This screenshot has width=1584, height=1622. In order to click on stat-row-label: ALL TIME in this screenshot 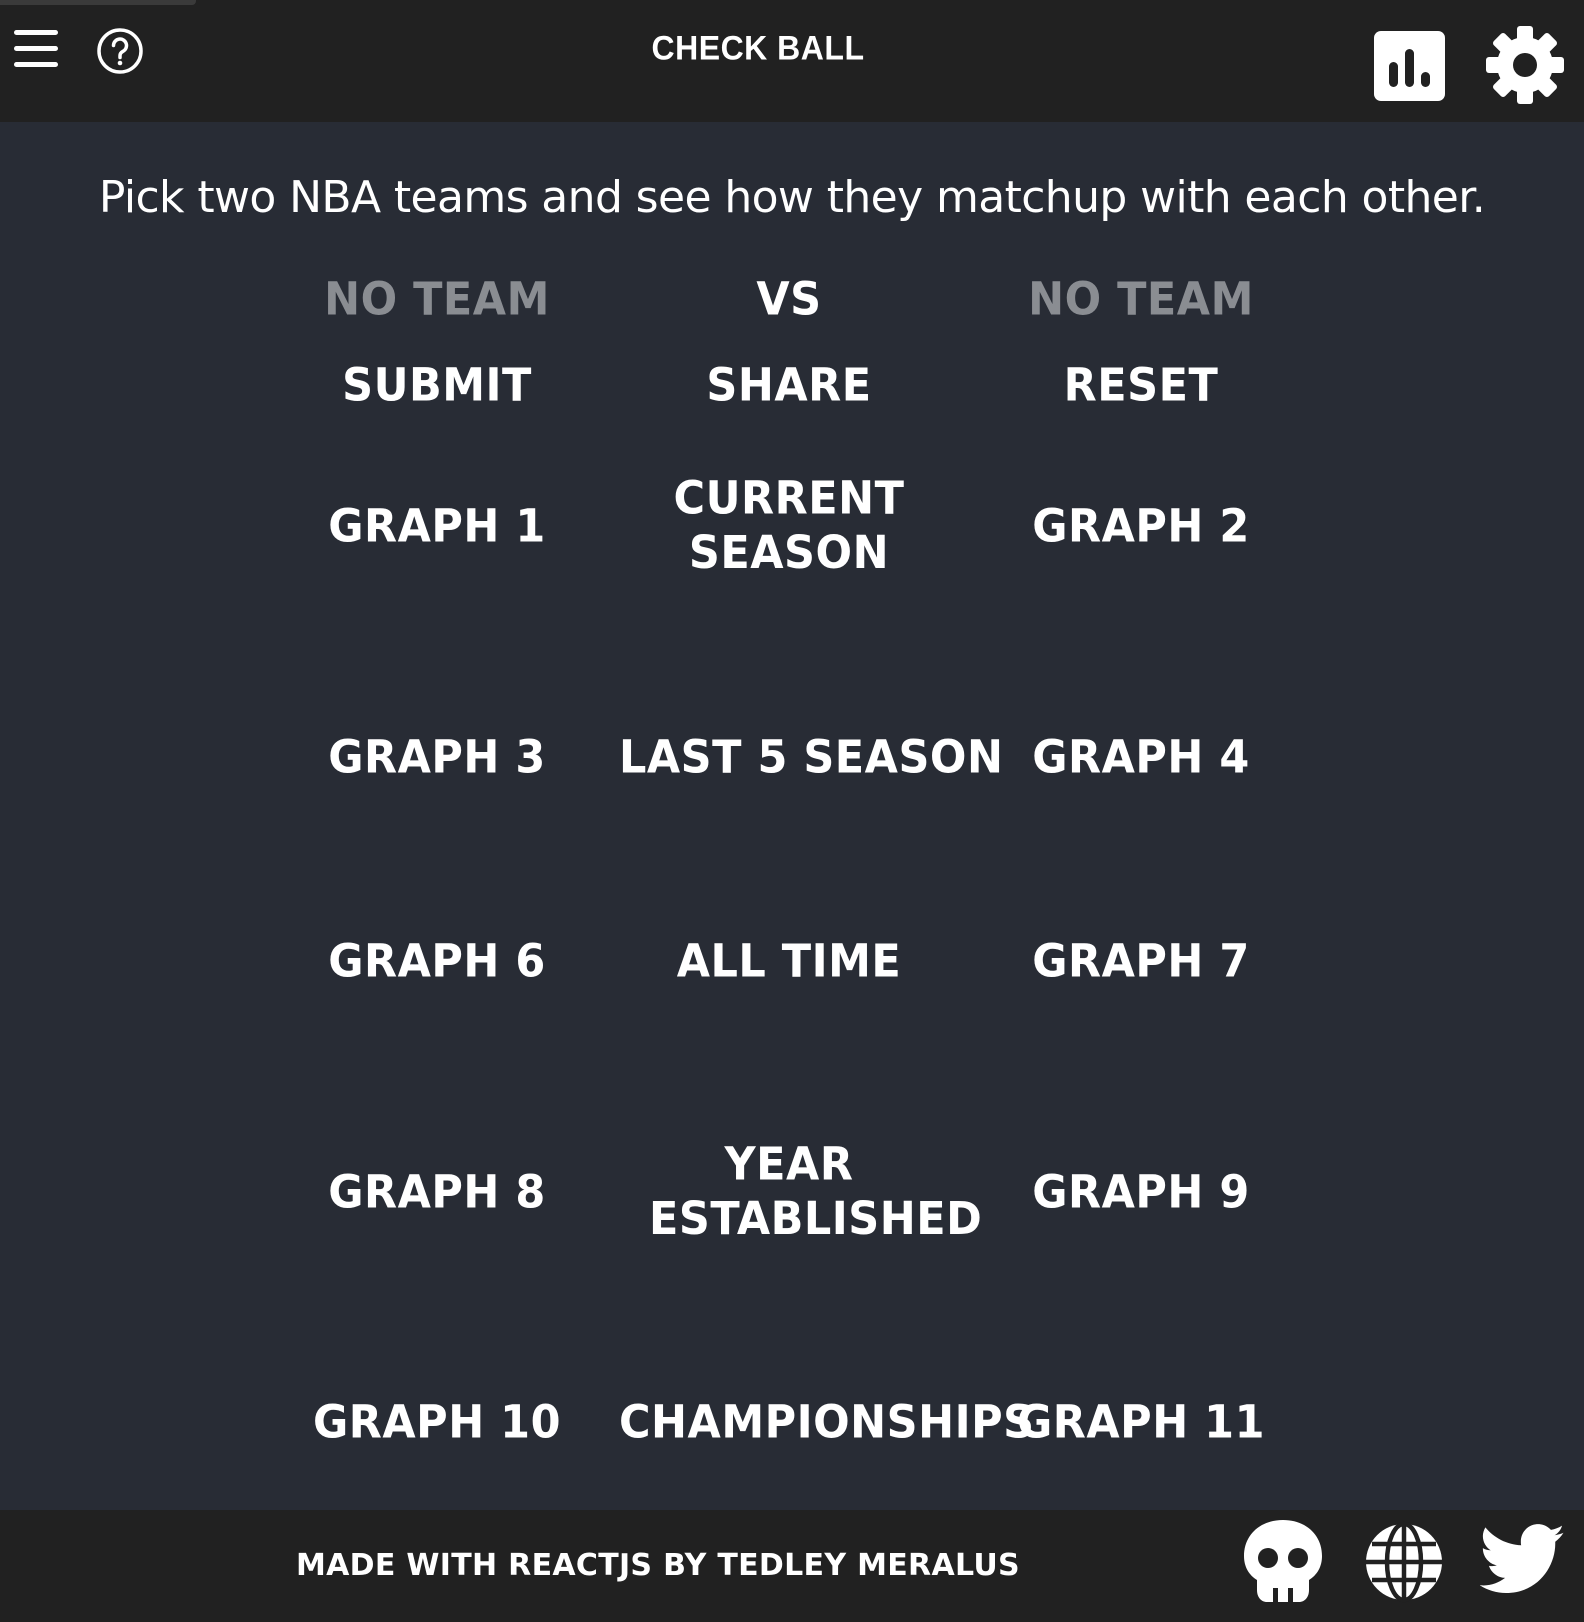, I will do `click(789, 962)`.